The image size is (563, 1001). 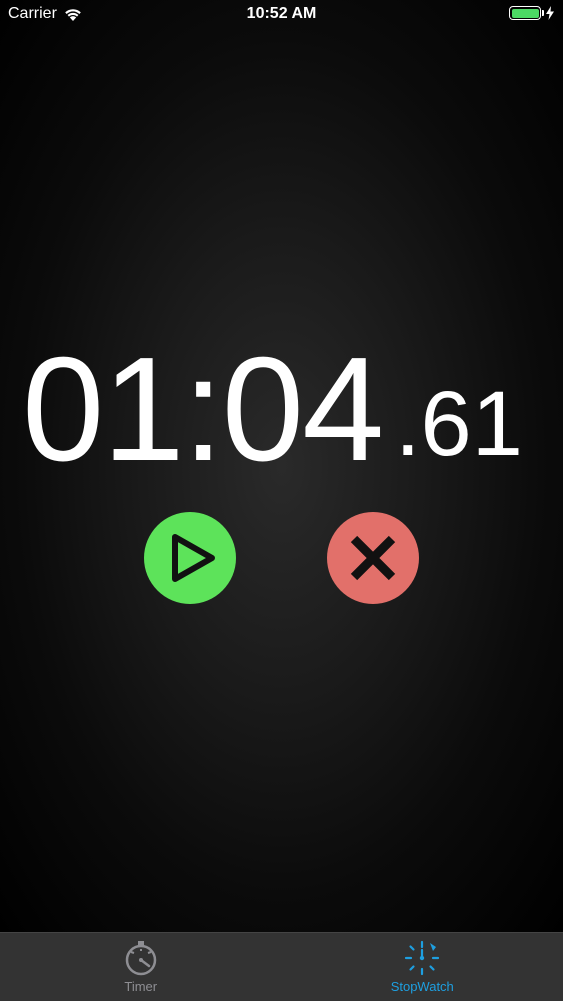 I want to click on elapsed-hundredths: .61, so click(x=459, y=424).